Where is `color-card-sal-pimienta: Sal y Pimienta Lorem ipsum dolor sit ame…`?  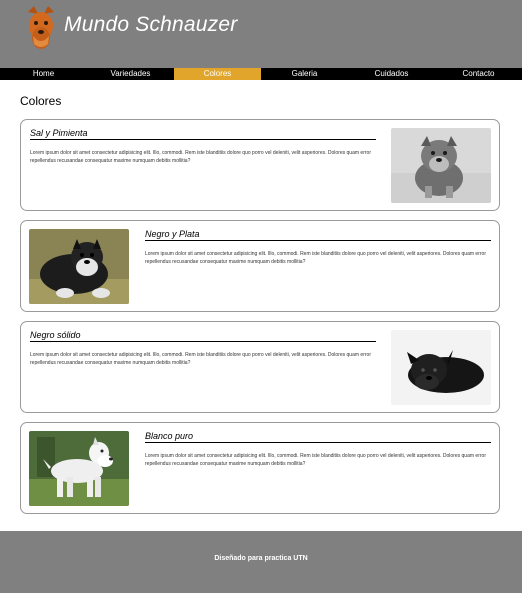
color-card-sal-pimienta: Sal y Pimienta Lorem ipsum dolor sit ame… is located at coordinates (260, 165).